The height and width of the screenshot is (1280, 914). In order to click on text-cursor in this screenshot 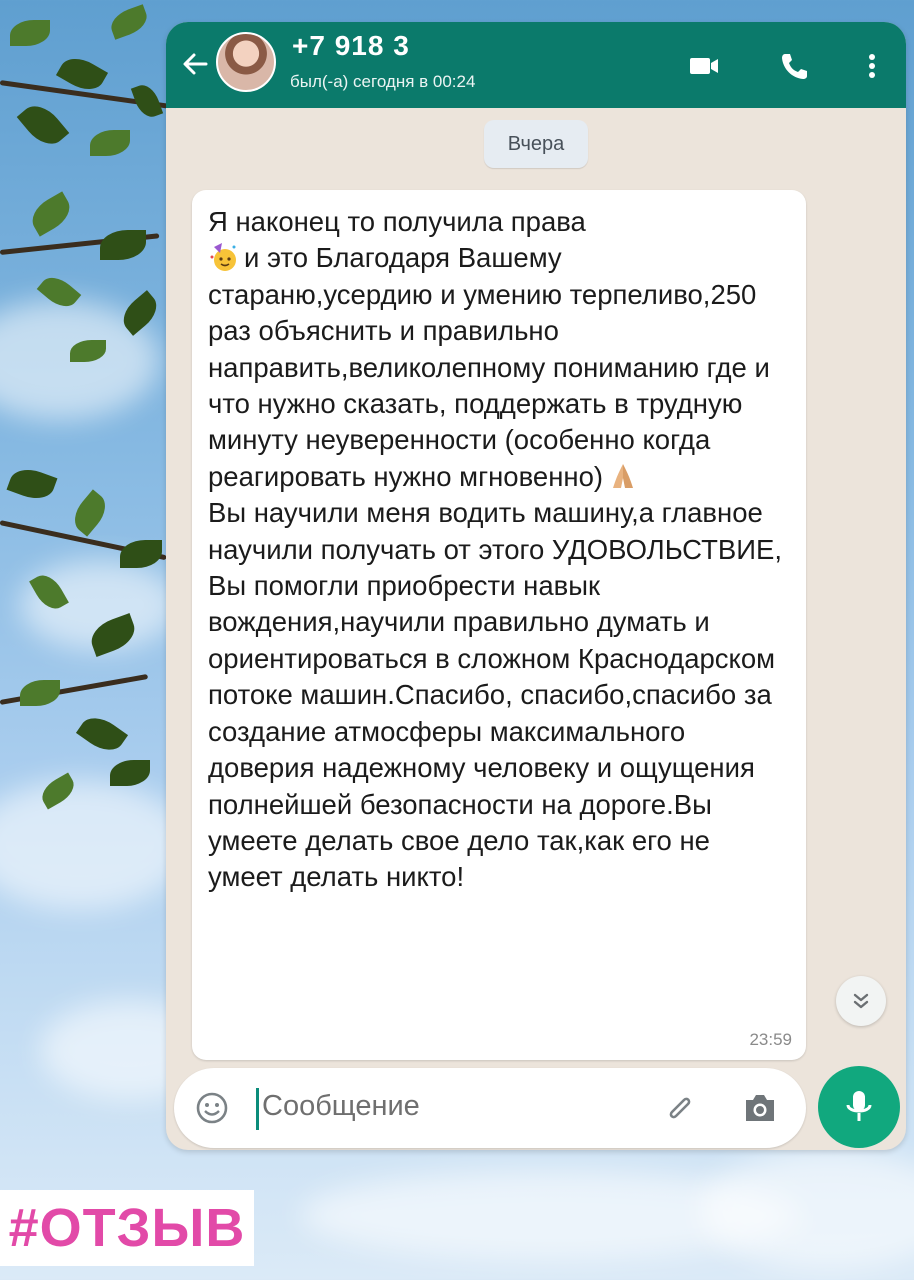, I will do `click(257, 1109)`.